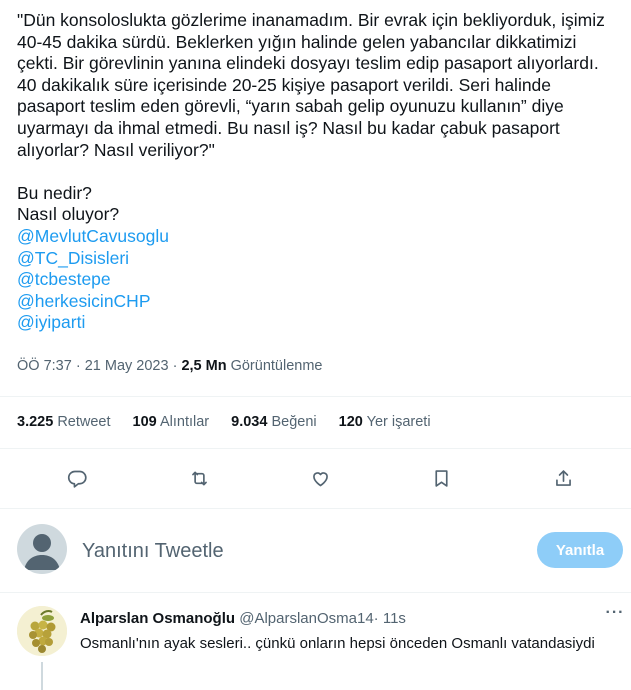 The image size is (631, 690). I want to click on views-label: Görüntülenme, so click(276, 366).